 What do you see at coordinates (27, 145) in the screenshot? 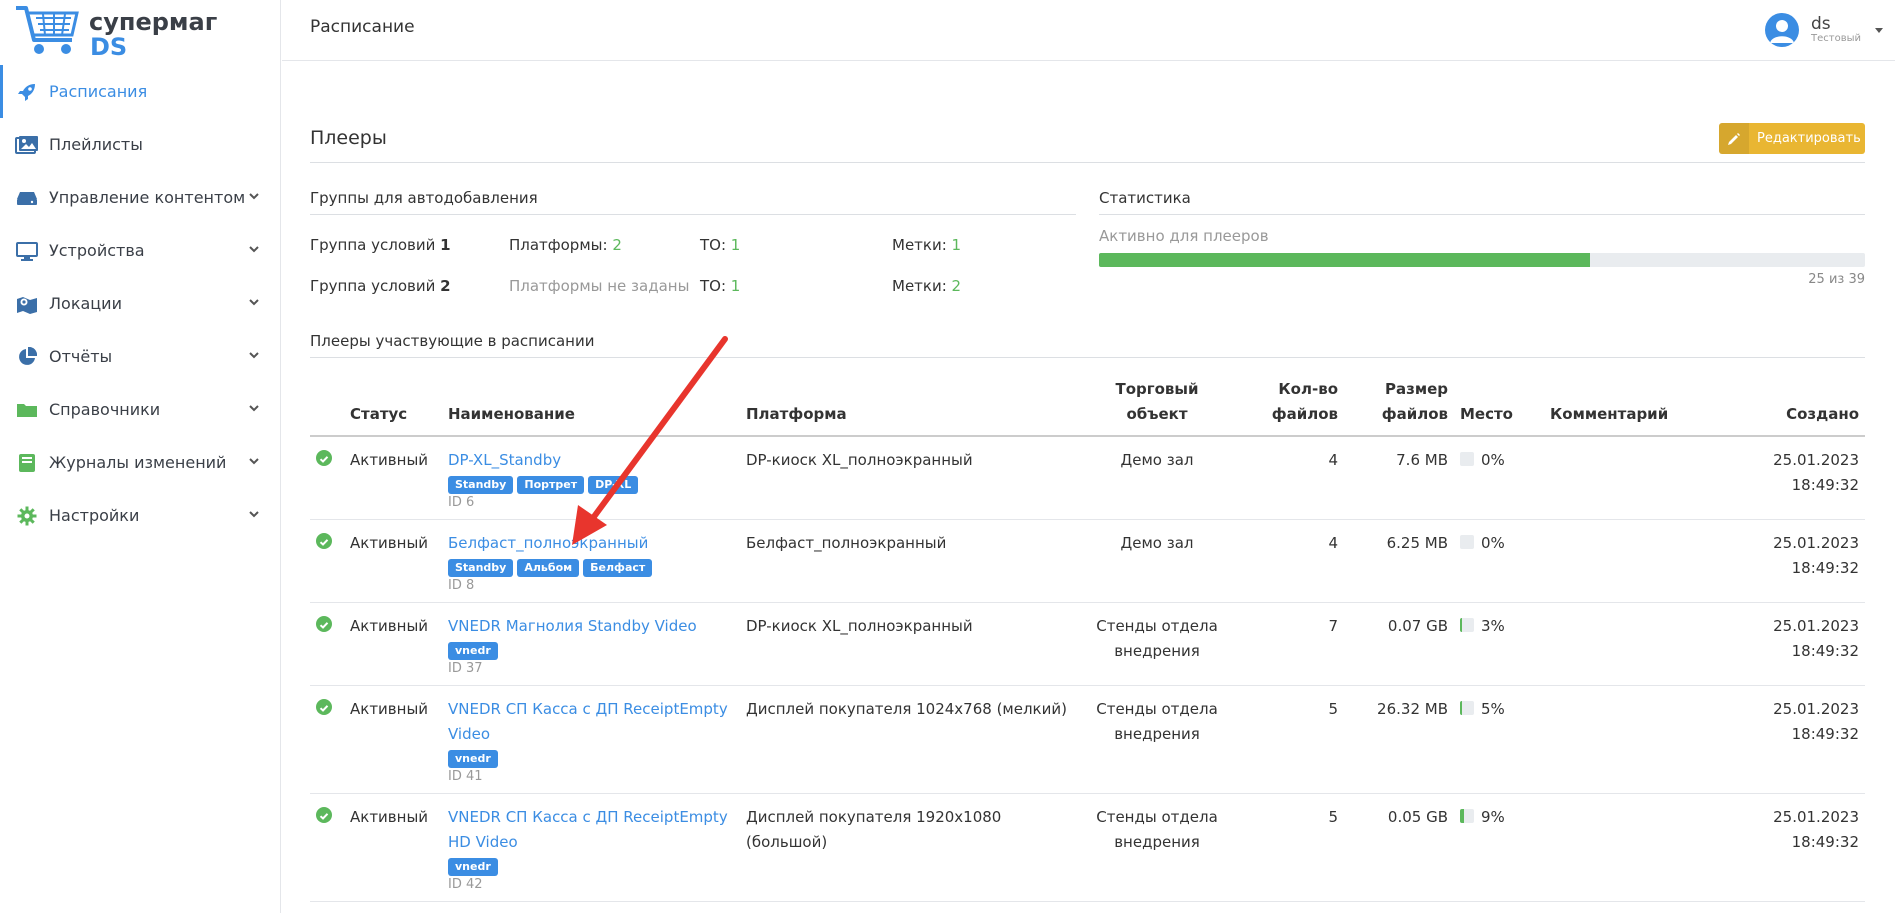
I see `images-icon` at bounding box center [27, 145].